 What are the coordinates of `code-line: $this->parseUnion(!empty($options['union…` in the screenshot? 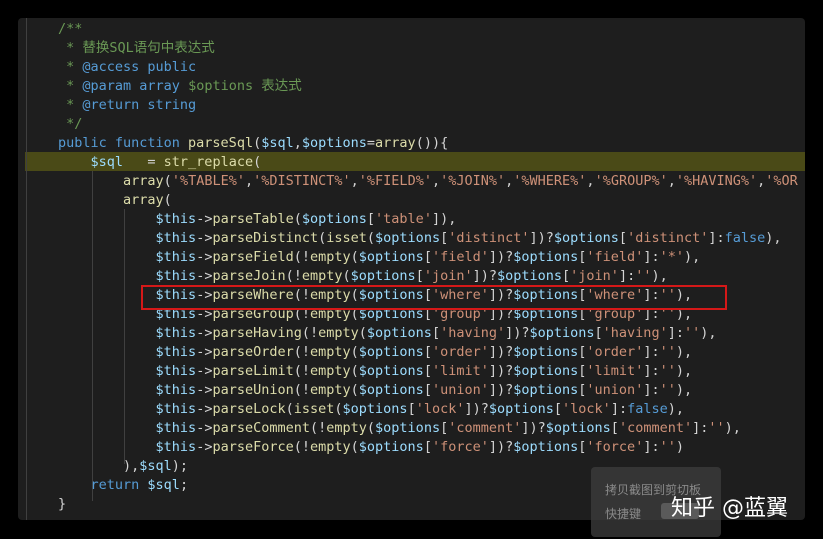 It's located at (431, 390).